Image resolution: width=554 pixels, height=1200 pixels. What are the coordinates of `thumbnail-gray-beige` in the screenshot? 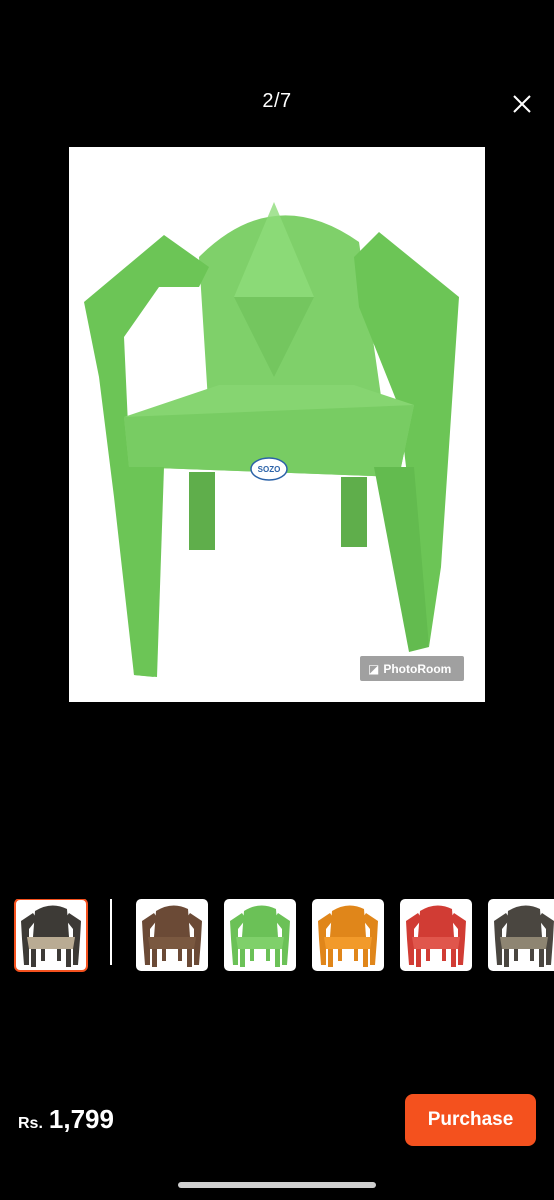 It's located at (51, 935).